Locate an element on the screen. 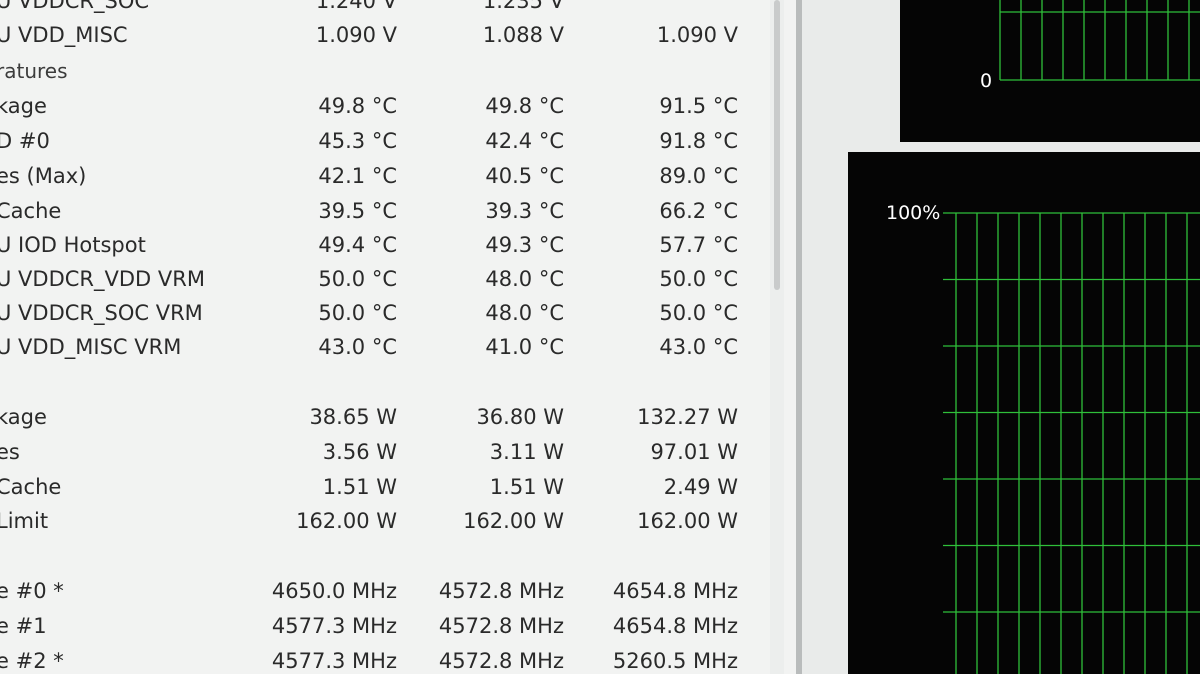  graph-axis-max-label: 100% is located at coordinates (913, 213).